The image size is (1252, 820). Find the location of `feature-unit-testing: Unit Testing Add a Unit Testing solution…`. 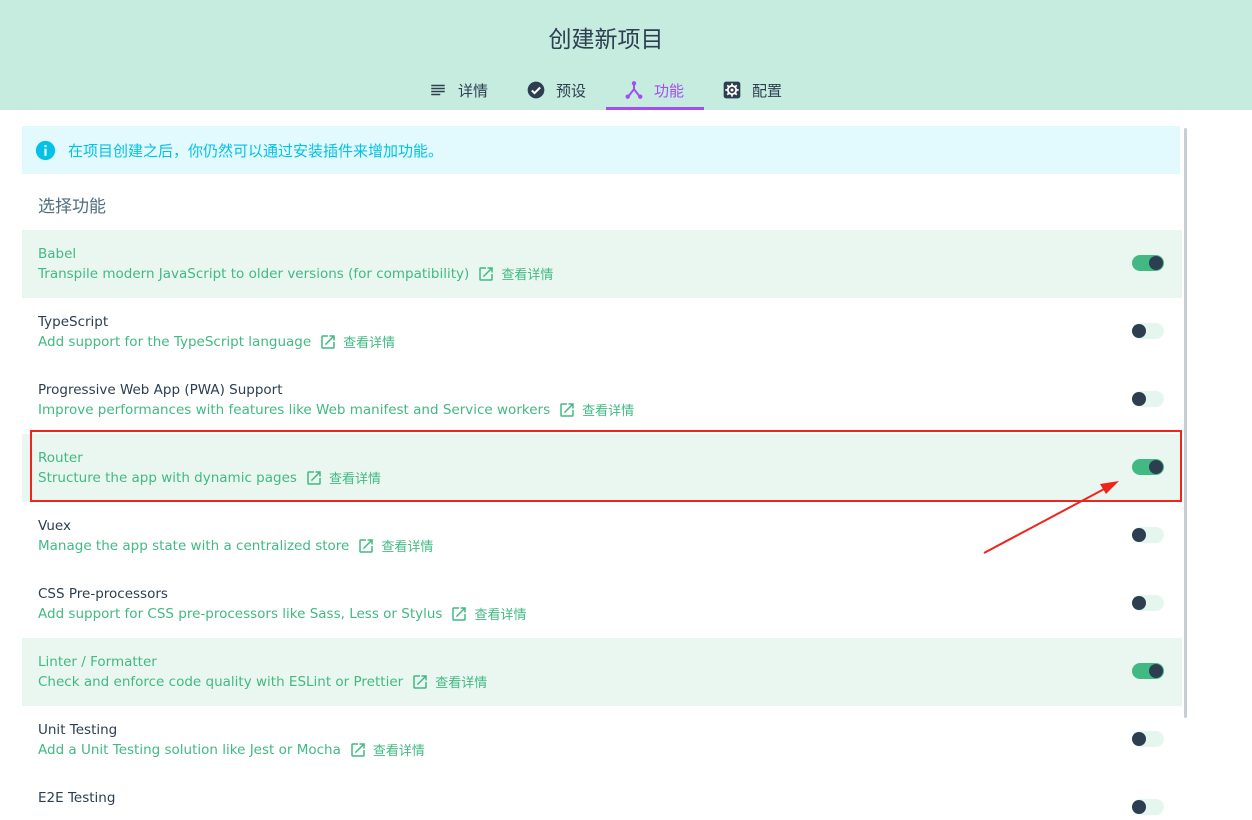

feature-unit-testing: Unit Testing Add a Unit Testing solution… is located at coordinates (602, 740).